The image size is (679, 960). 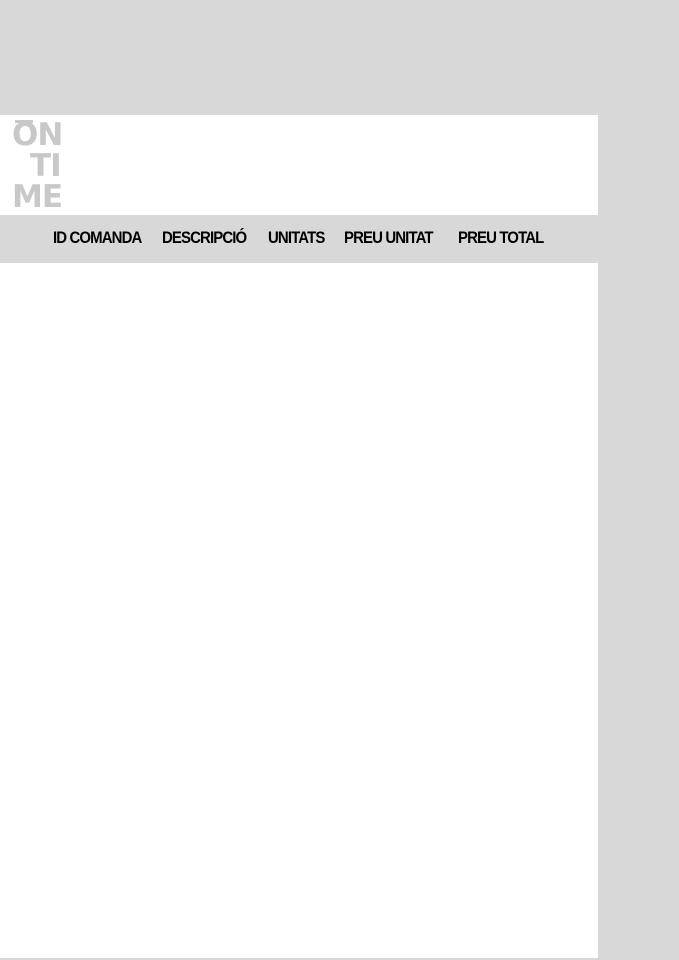 What do you see at coordinates (24, 121) in the screenshot?
I see `logo-macron` at bounding box center [24, 121].